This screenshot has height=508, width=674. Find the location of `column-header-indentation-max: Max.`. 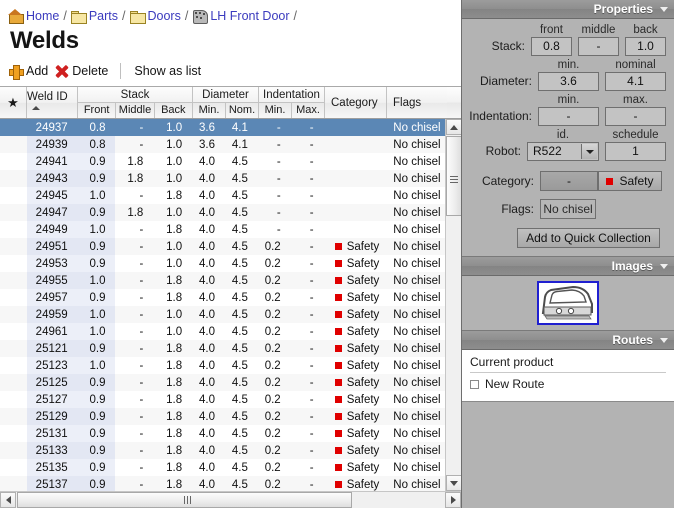

column-header-indentation-max: Max. is located at coordinates (308, 110).